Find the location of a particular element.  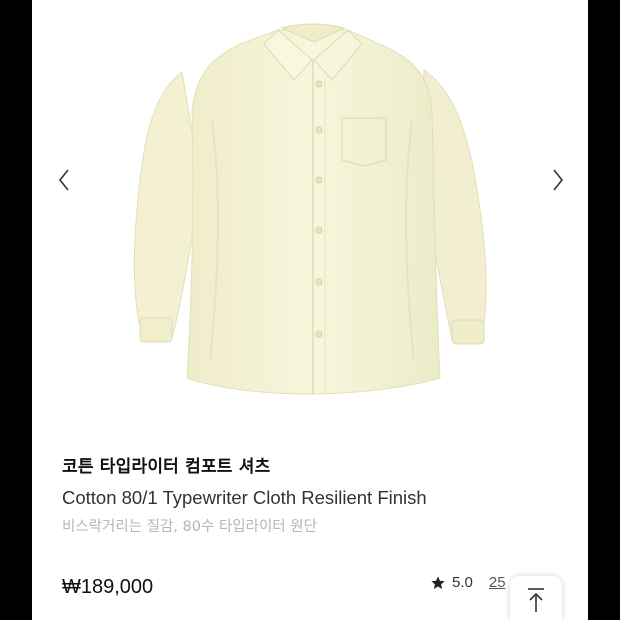

next-image-button is located at coordinates (558, 182).